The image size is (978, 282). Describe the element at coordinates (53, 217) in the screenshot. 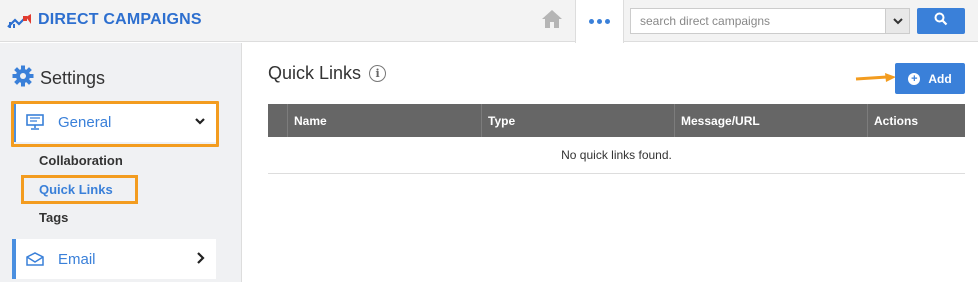

I see `sidebar-subitem-tags: Tags` at that location.